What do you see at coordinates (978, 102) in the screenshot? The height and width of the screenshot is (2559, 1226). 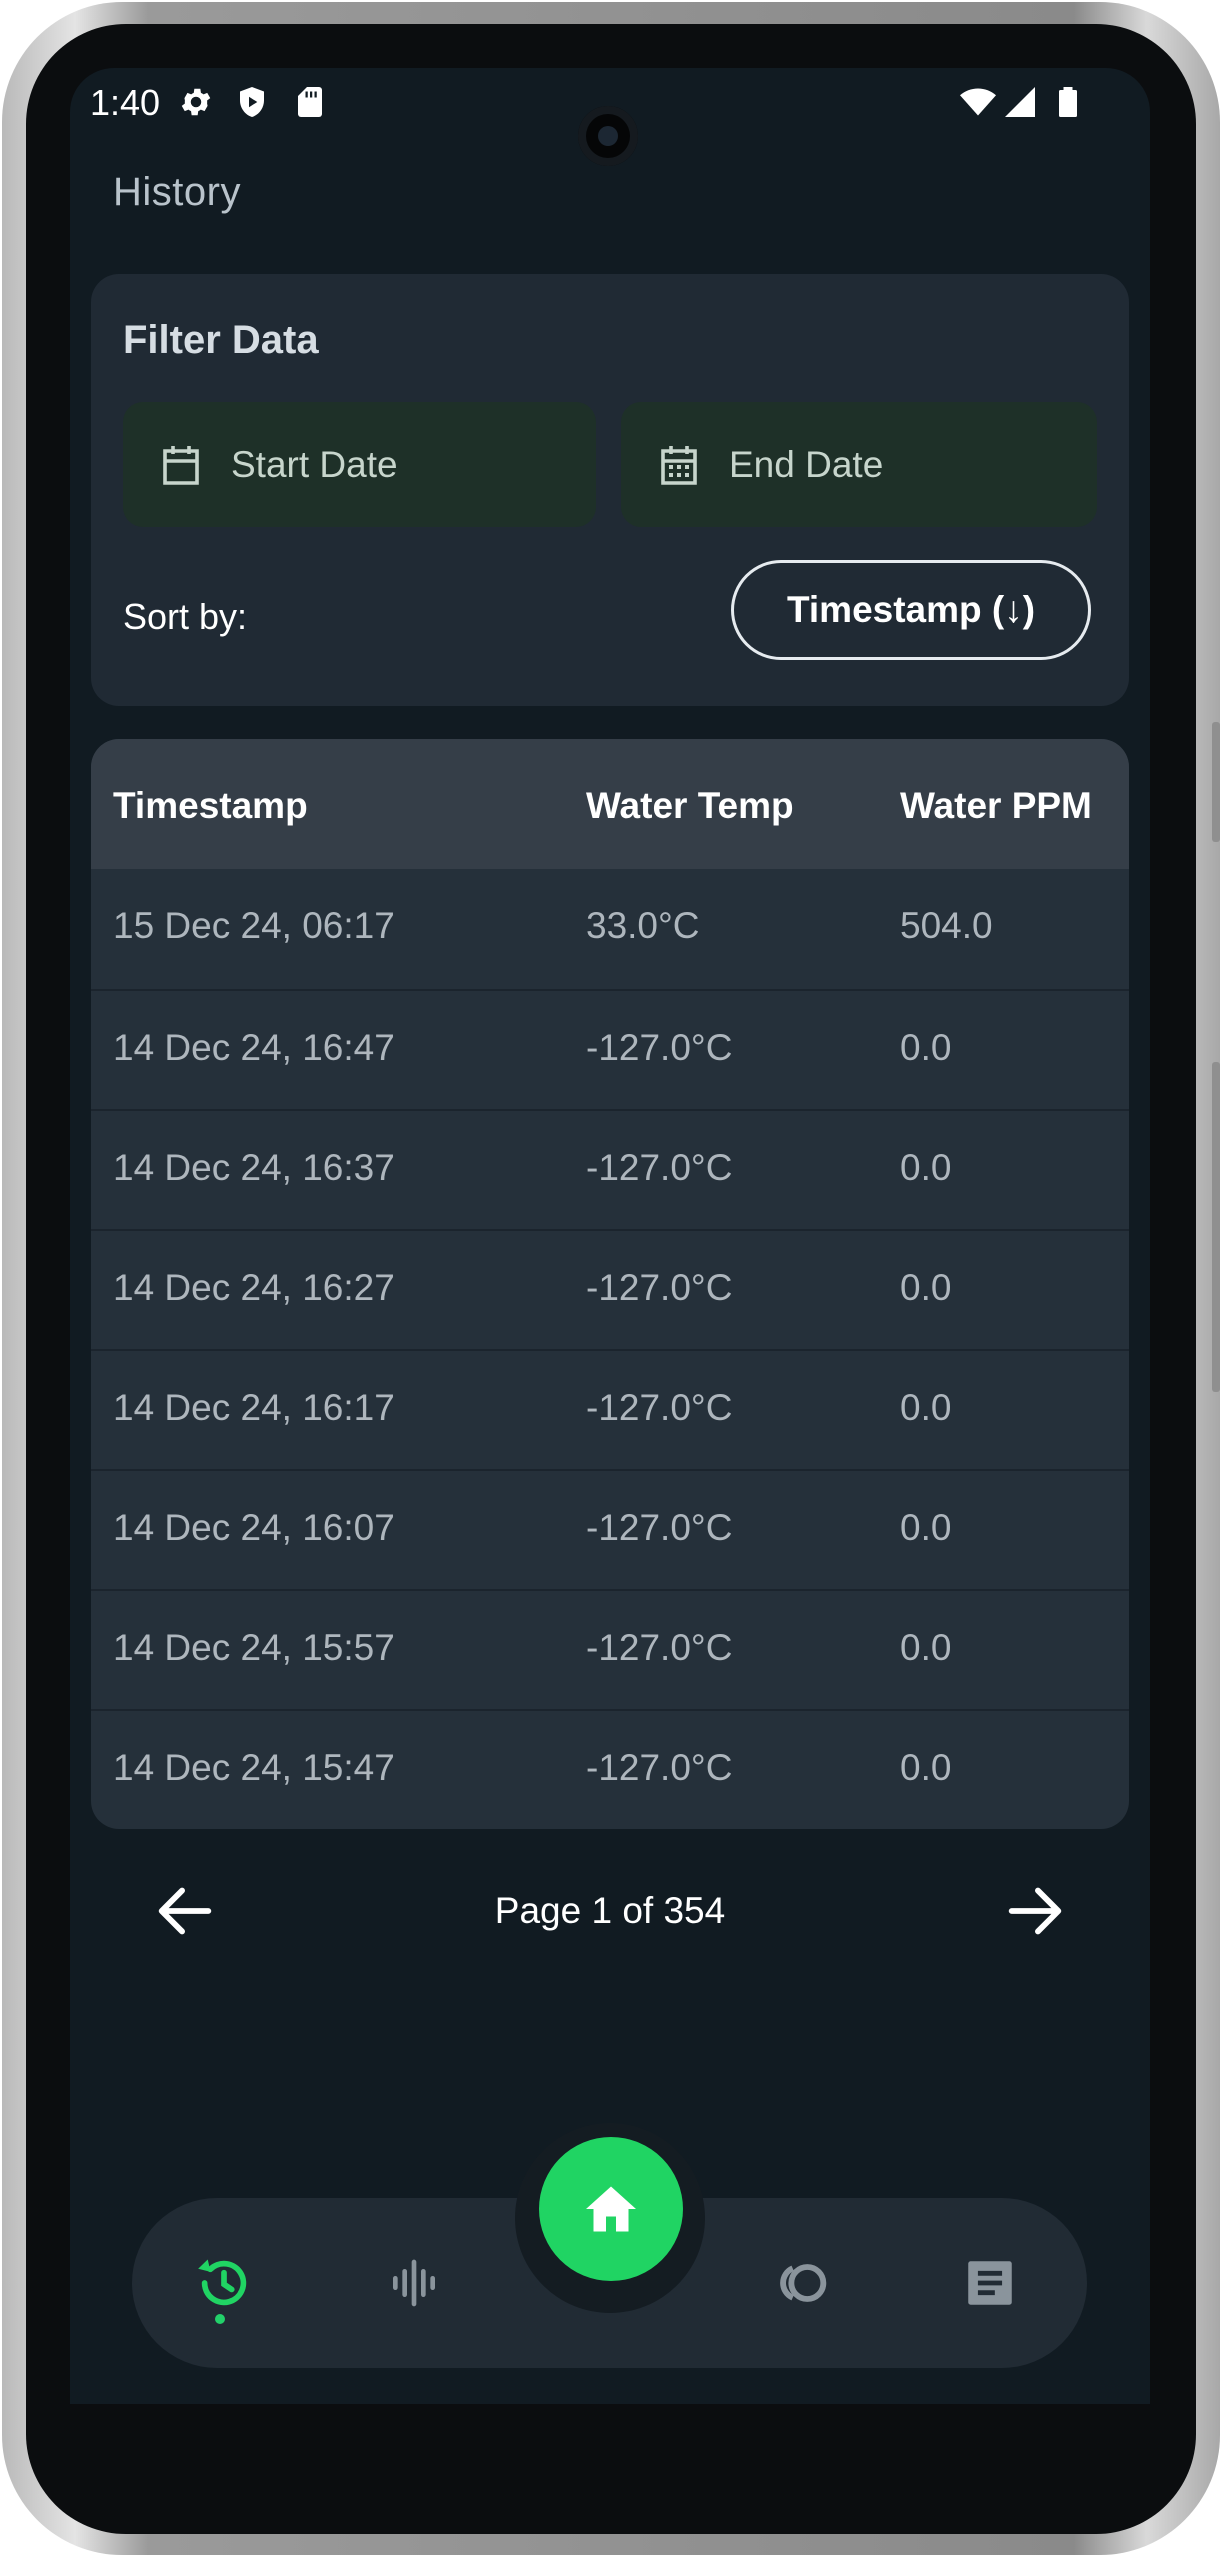 I see `wifi-icon` at bounding box center [978, 102].